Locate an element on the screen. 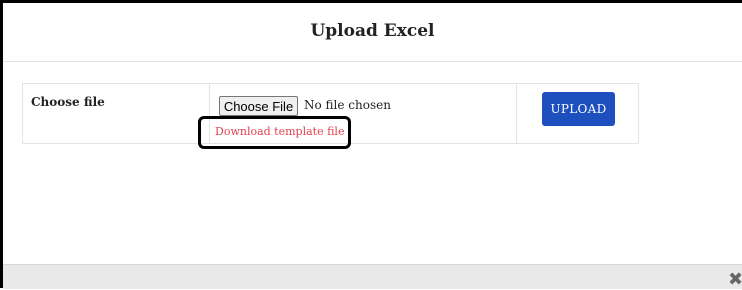 Image resolution: width=742 pixels, height=290 pixels. modal-title: Upload Excel is located at coordinates (372, 31).